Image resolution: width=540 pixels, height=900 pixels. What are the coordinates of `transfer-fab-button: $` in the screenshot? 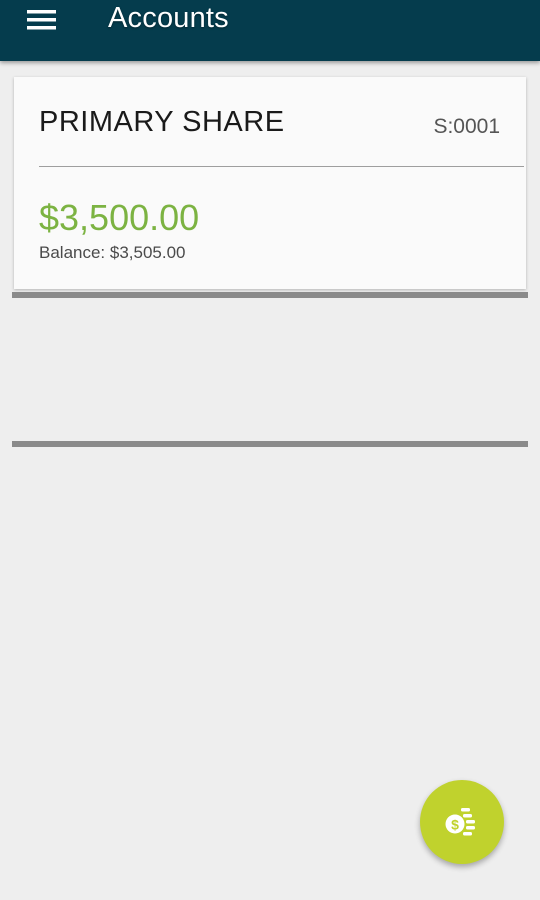 It's located at (462, 822).